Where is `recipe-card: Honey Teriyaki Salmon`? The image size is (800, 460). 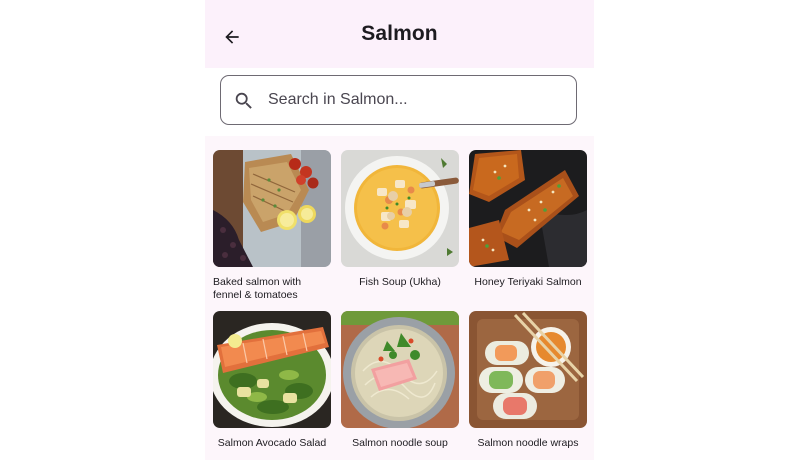 recipe-card: Honey Teriyaki Salmon is located at coordinates (528, 219).